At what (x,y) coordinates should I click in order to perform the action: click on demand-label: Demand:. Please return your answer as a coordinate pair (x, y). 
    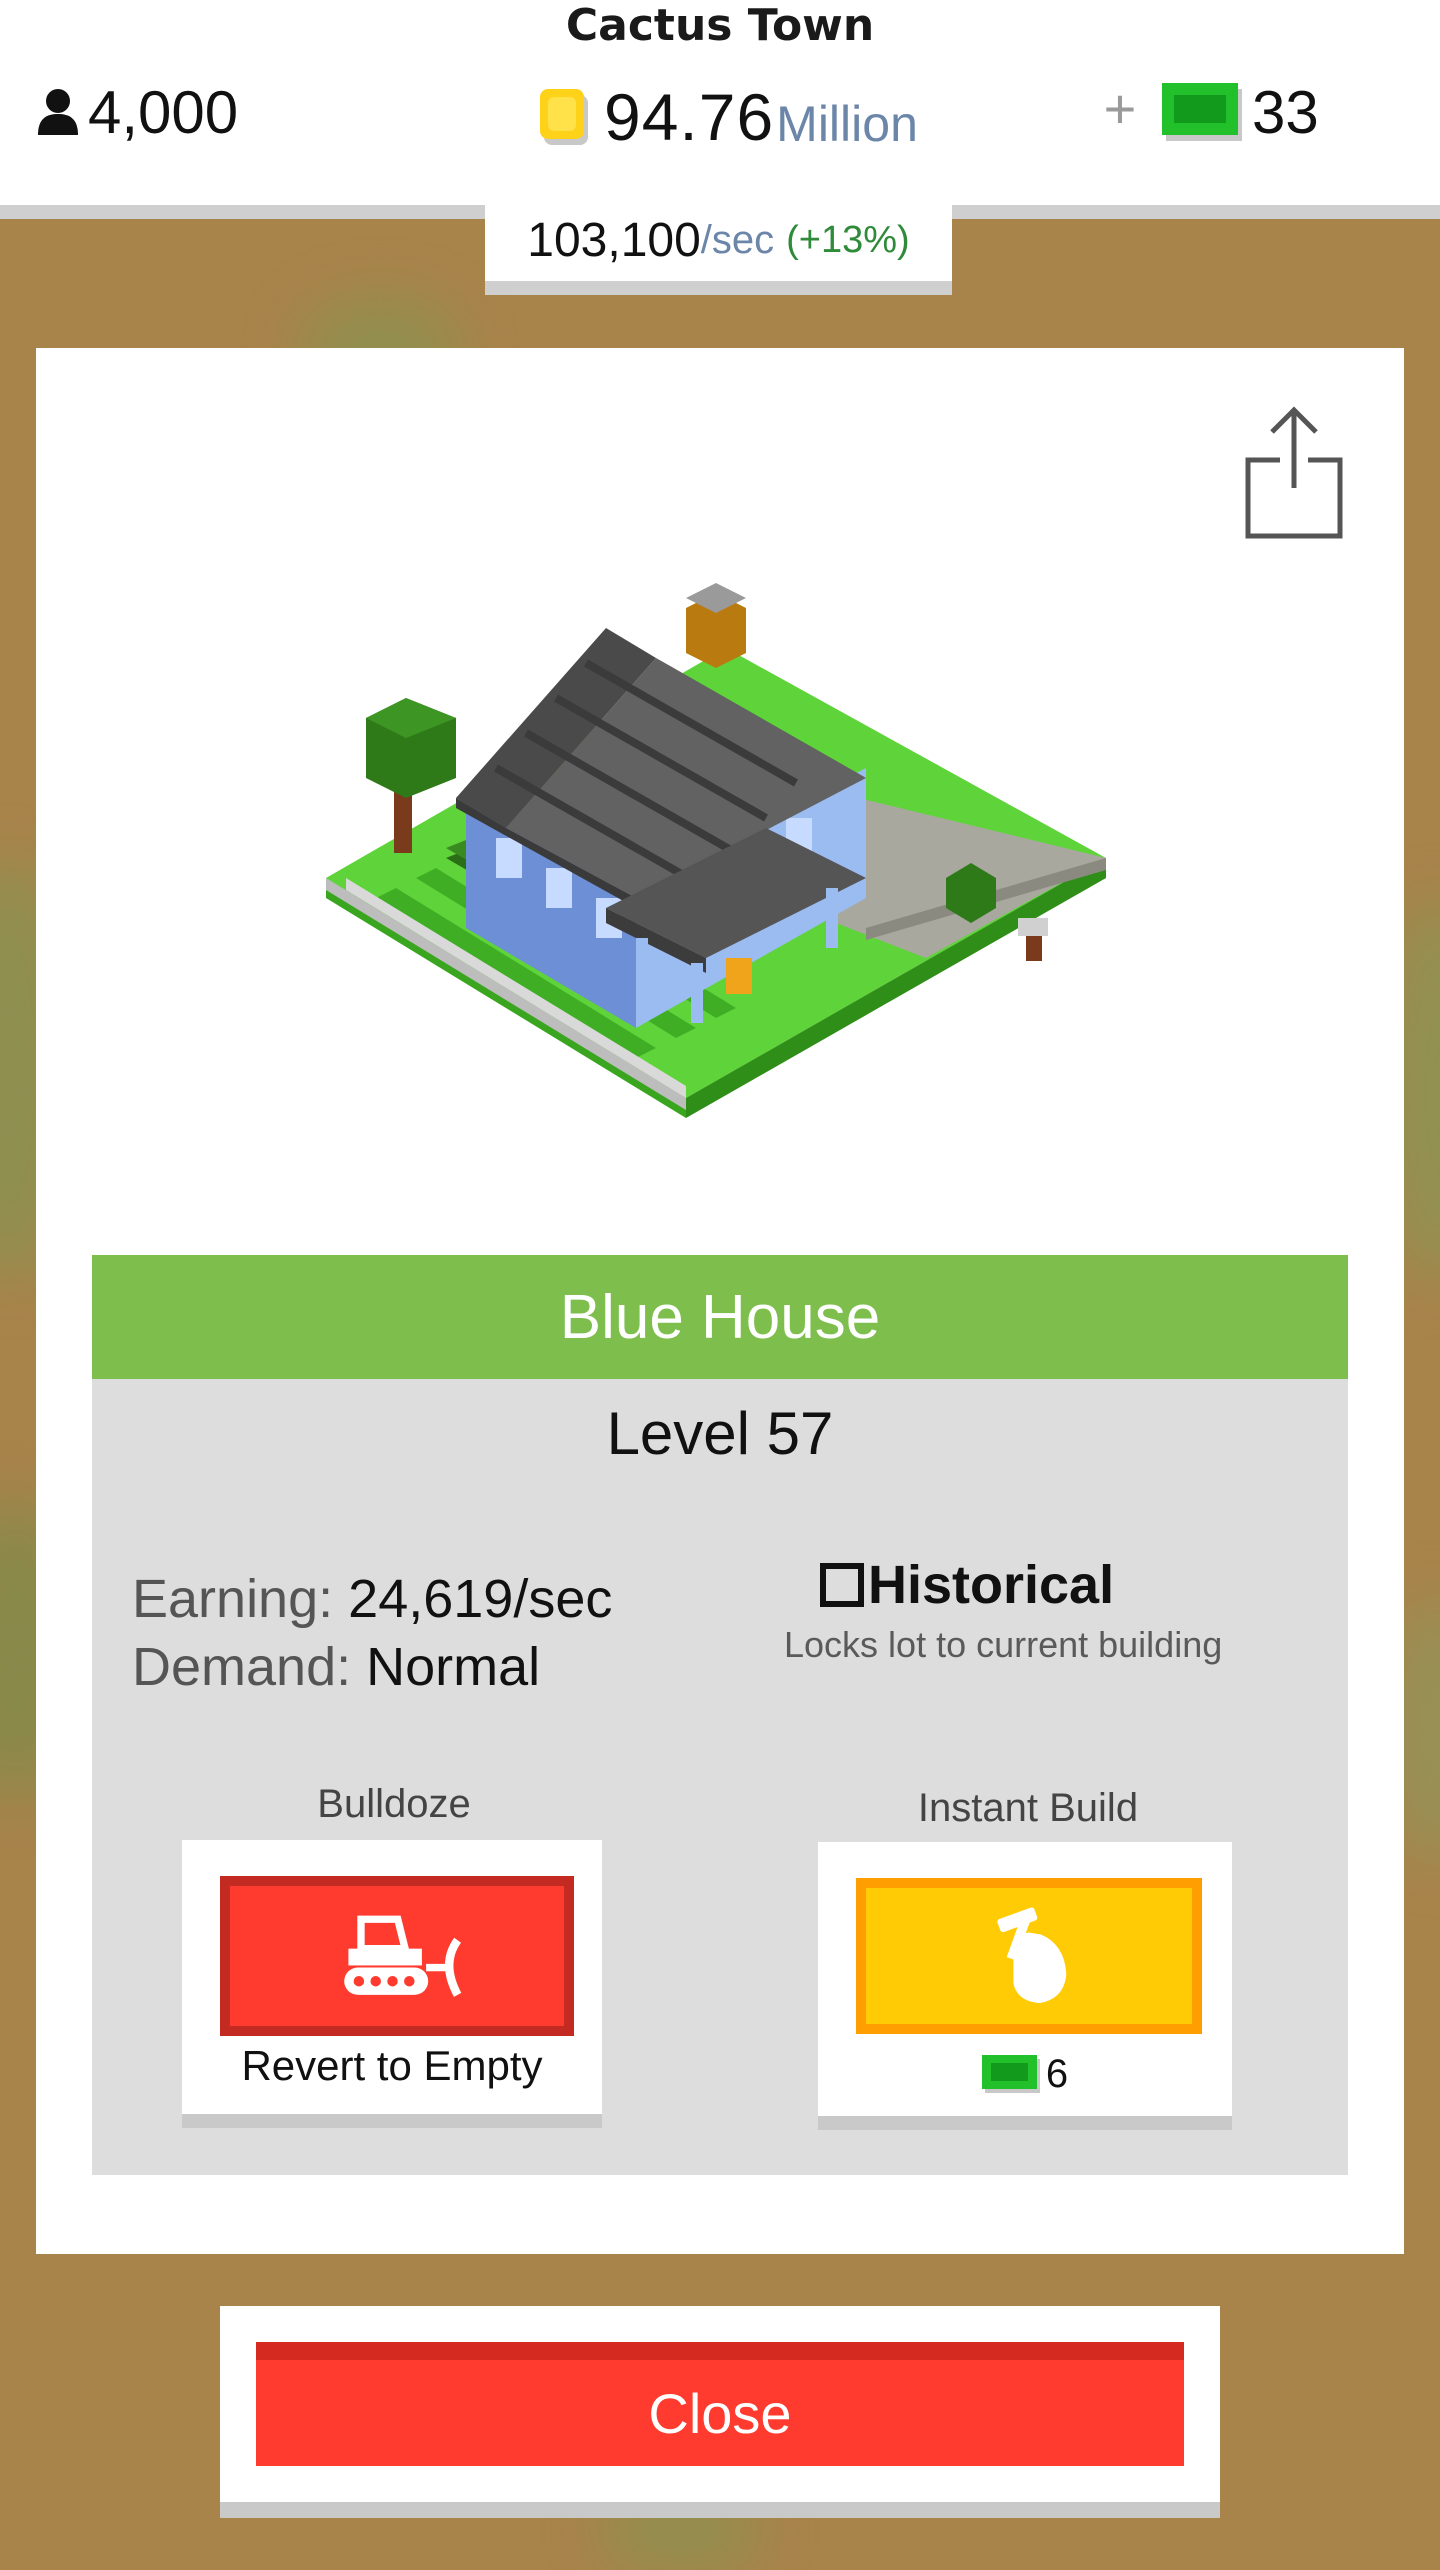
    Looking at the image, I should click on (242, 1667).